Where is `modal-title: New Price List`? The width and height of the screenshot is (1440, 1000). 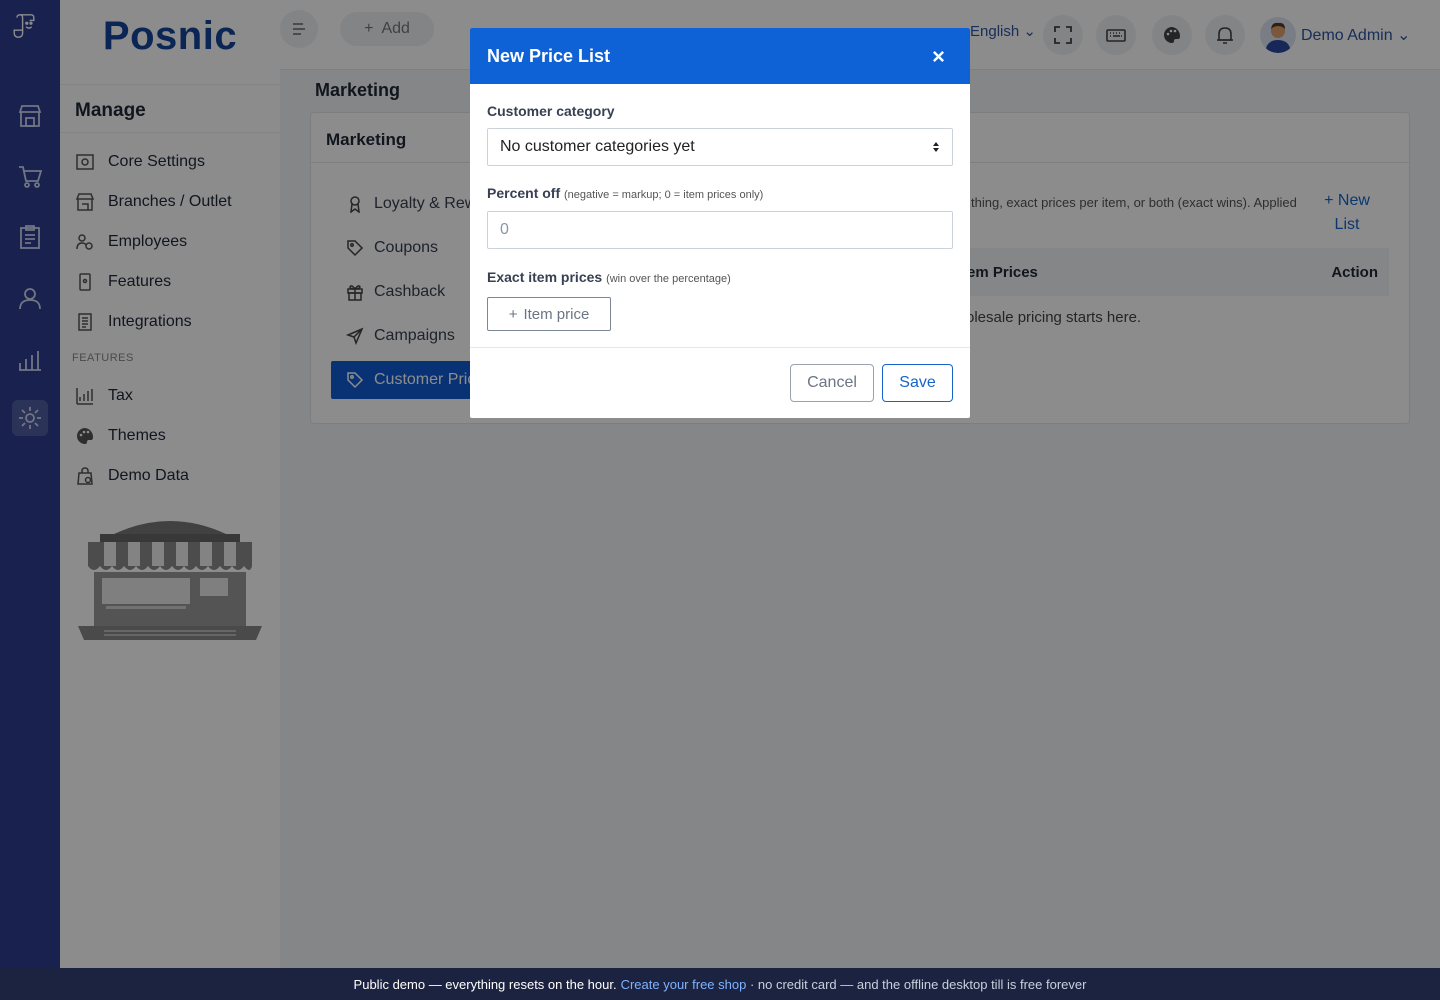
modal-title: New Price List is located at coordinates (549, 56).